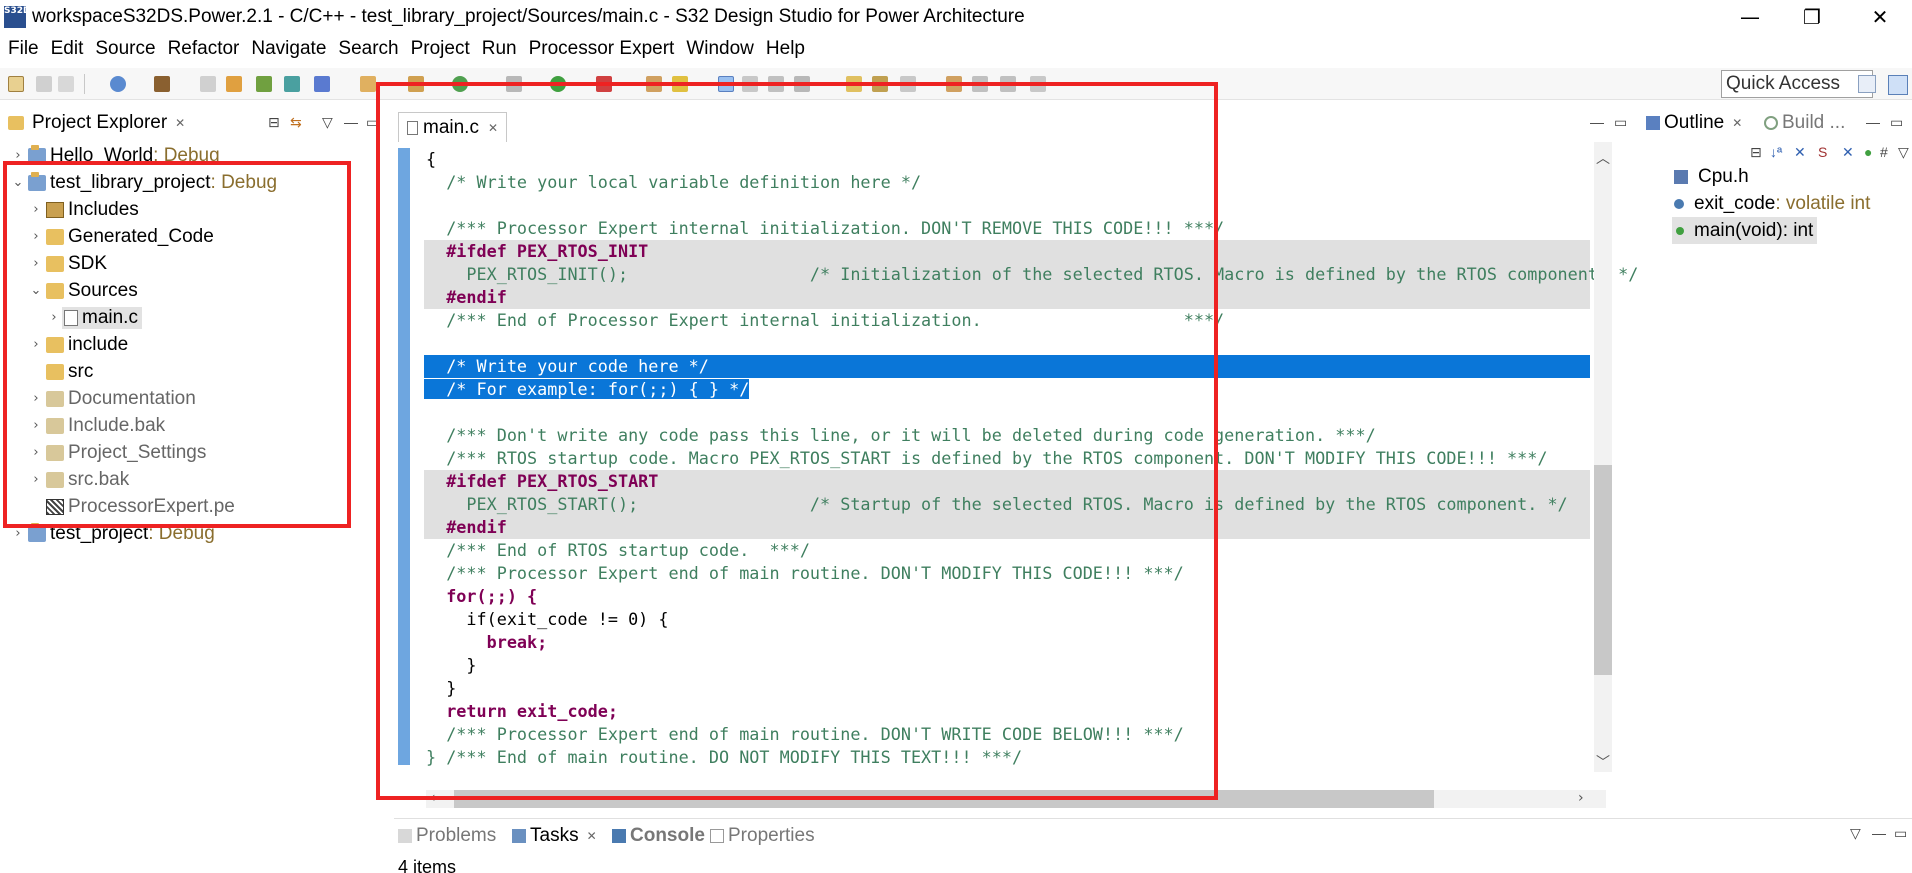  What do you see at coordinates (554, 836) in the screenshot?
I see `tab-tasks: Tasks ✕` at bounding box center [554, 836].